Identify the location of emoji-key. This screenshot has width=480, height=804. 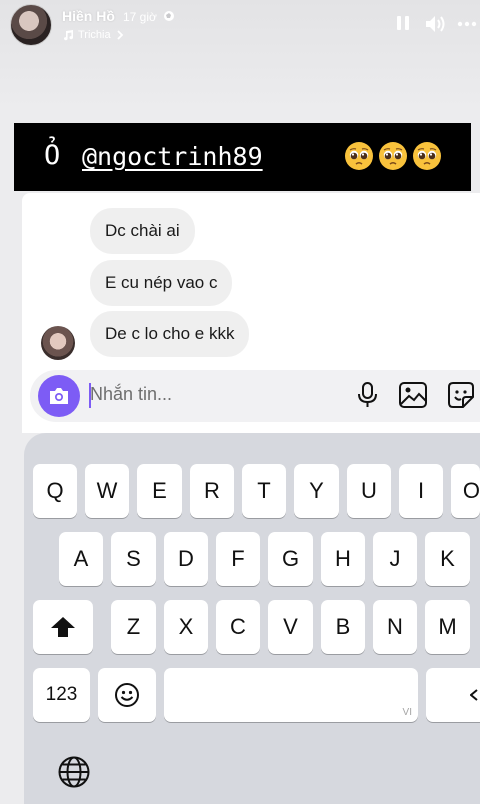
(127, 695).